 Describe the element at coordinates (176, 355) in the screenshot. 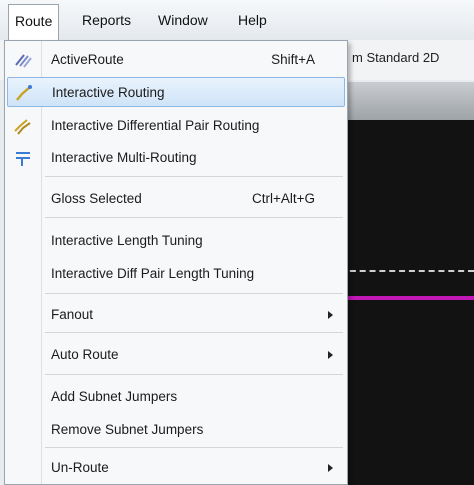

I see `menu-item-auto-route: Auto Route` at that location.